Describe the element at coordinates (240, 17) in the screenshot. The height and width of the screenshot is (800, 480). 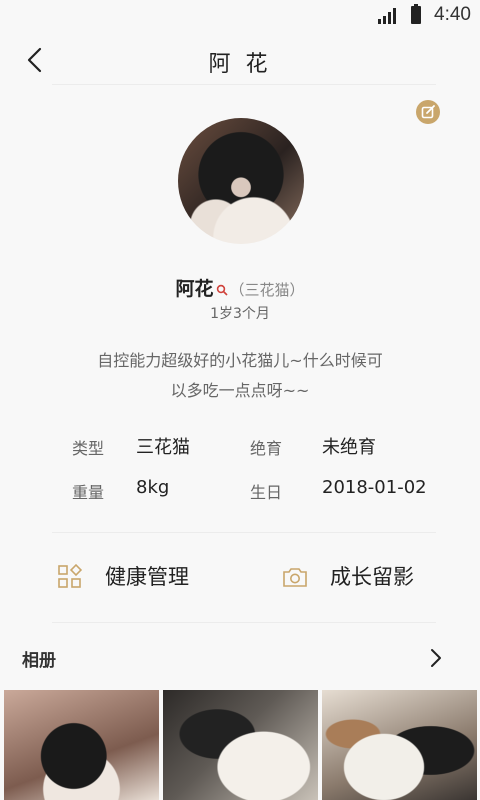
I see `status-bar: 4:40` at that location.